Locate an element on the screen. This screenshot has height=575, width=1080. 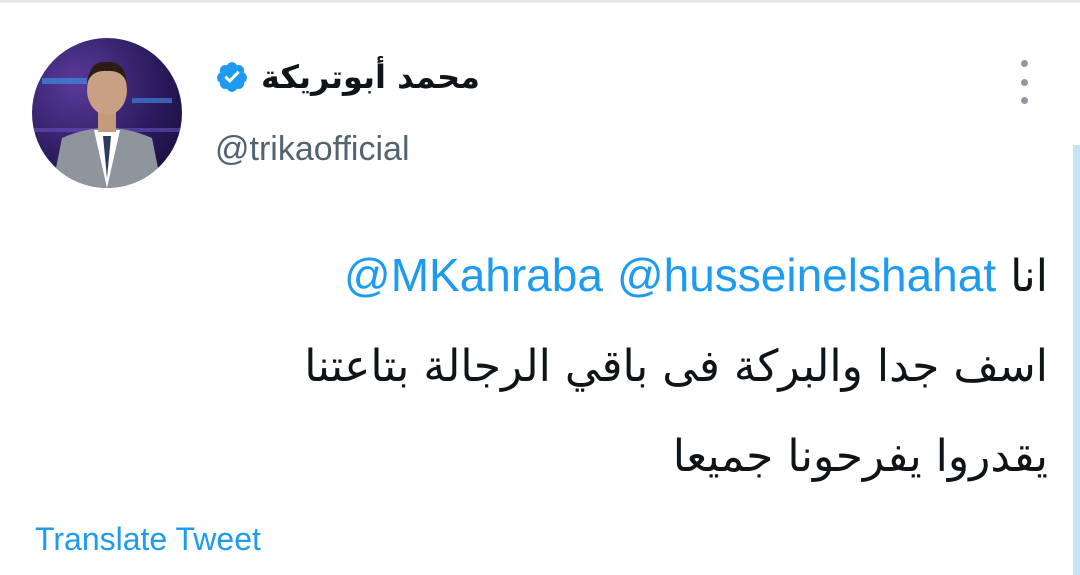
tweet-line-3: يقدروا يفرحونا جميعا is located at coordinates (860, 456).